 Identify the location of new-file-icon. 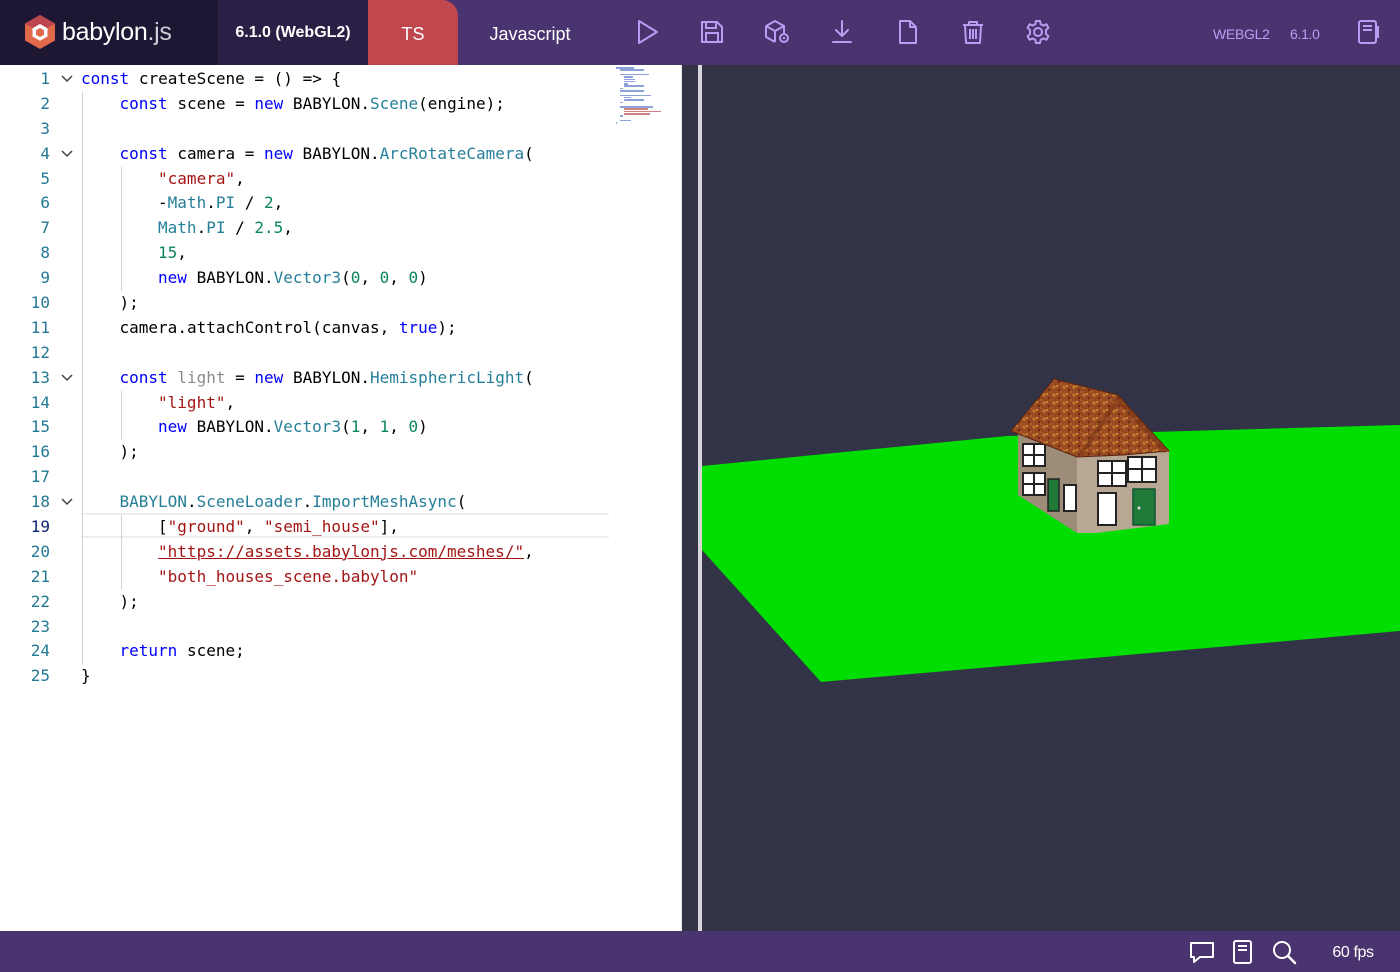
(908, 32).